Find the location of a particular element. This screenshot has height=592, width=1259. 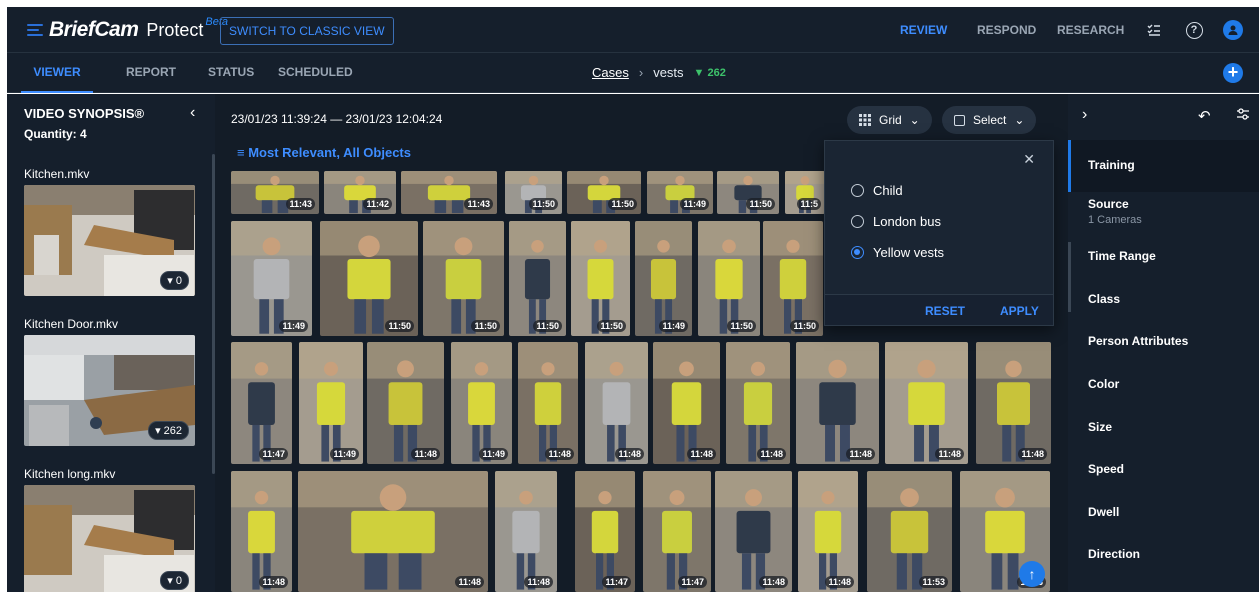

add-button: + is located at coordinates (1233, 73).